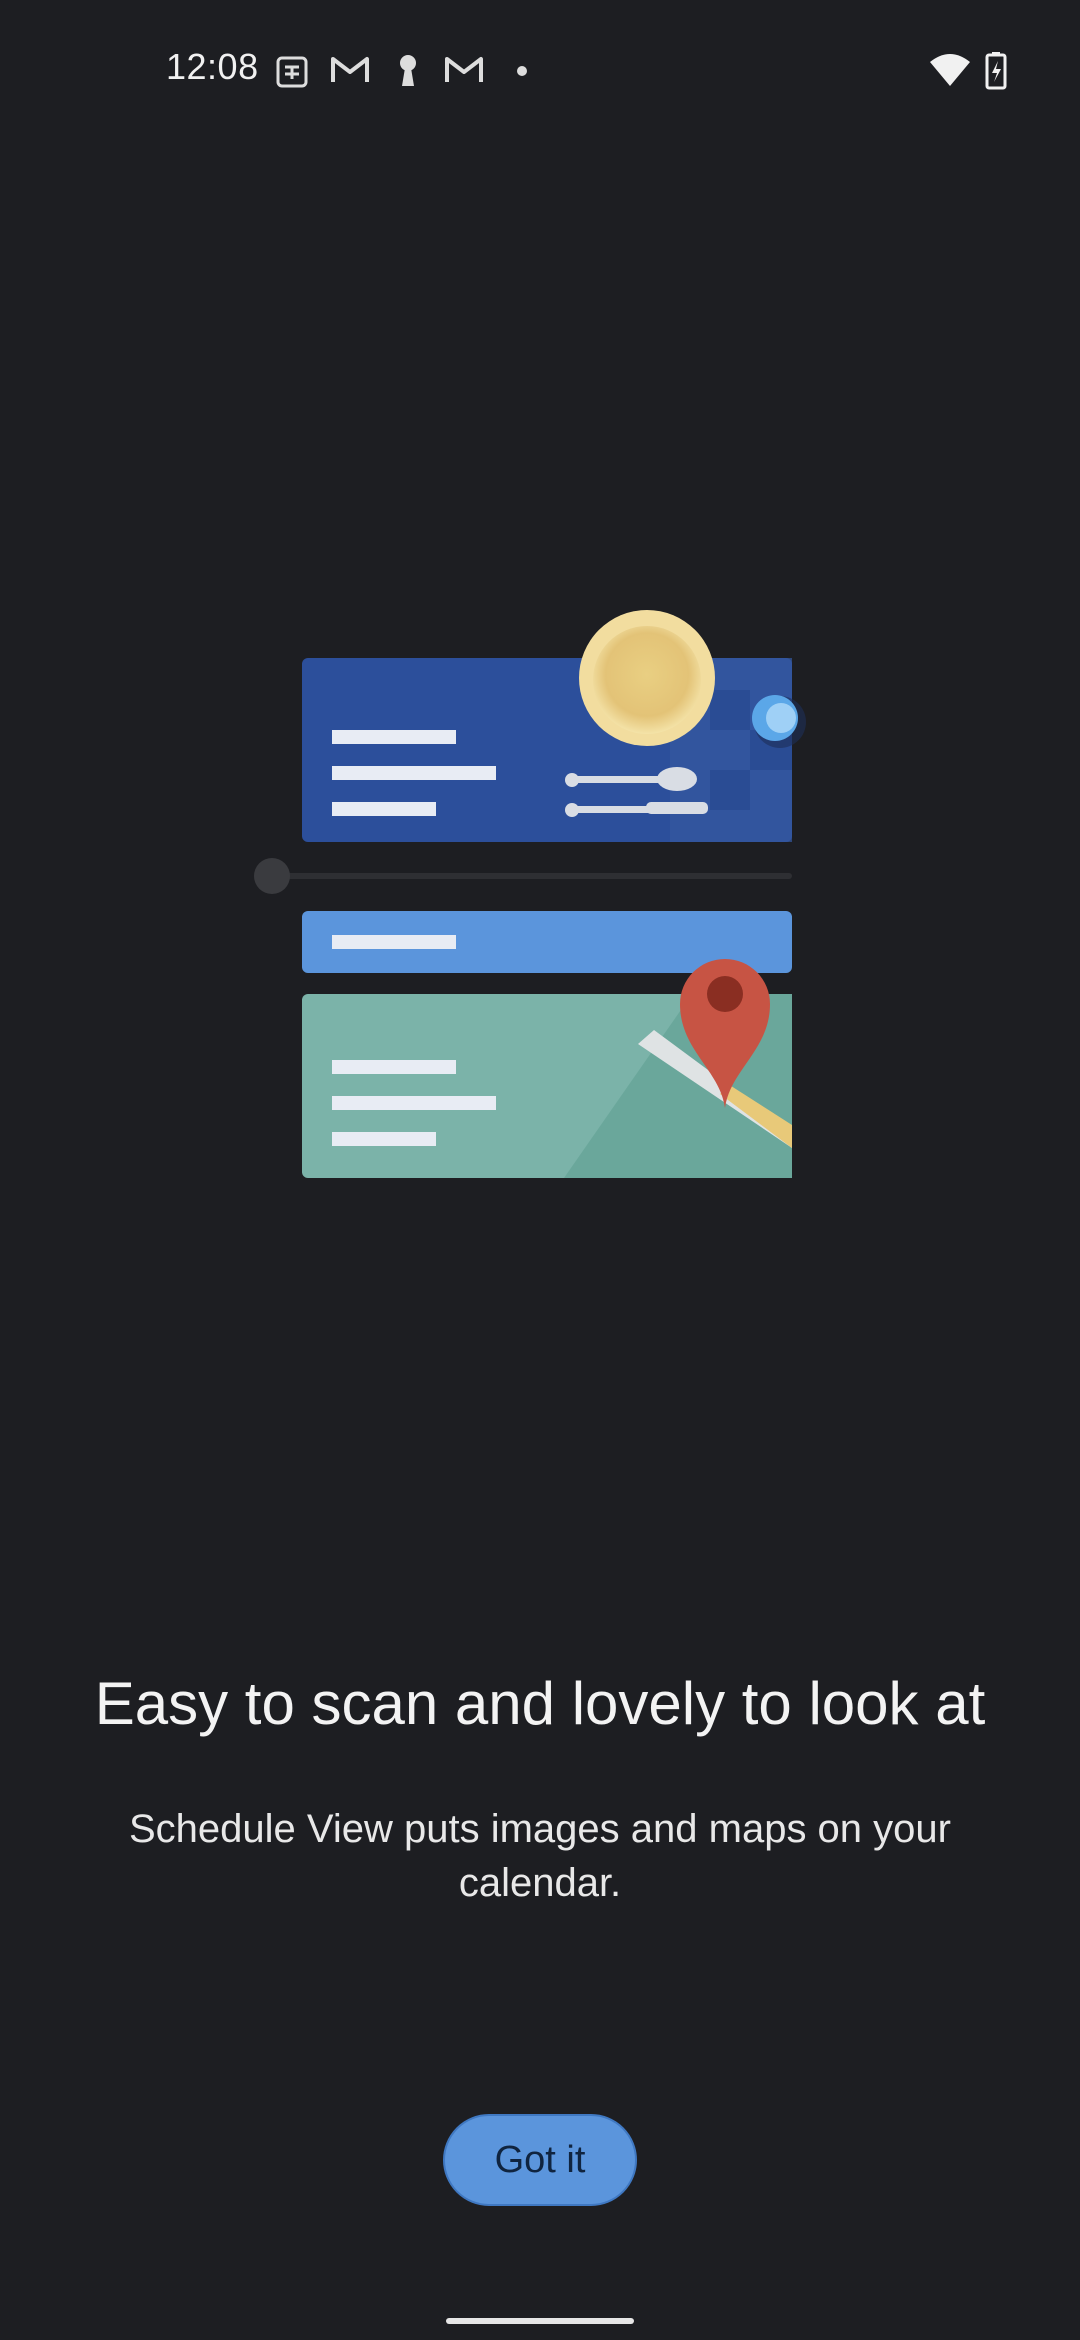 This screenshot has width=1080, height=2340. What do you see at coordinates (950, 70) in the screenshot?
I see `wifi-icon` at bounding box center [950, 70].